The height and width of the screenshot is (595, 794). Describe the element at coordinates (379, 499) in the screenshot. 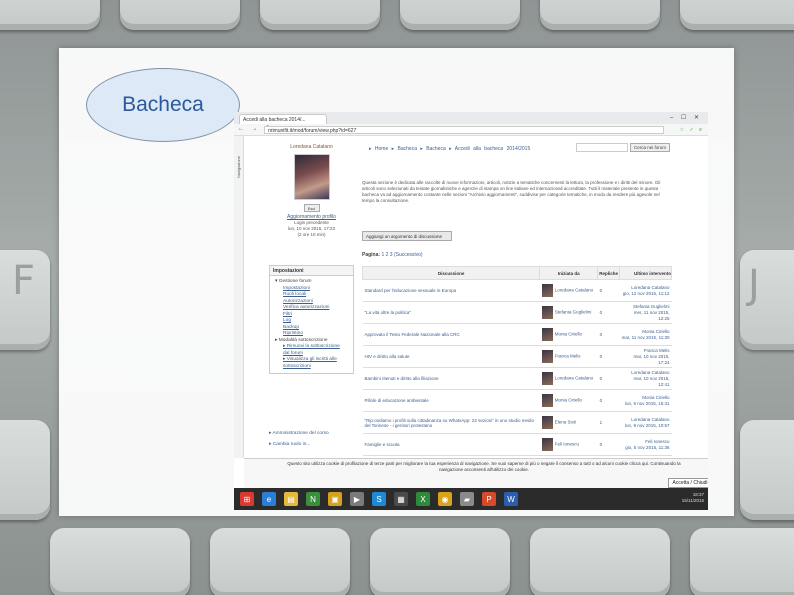

I see `skype-icon: S` at that location.